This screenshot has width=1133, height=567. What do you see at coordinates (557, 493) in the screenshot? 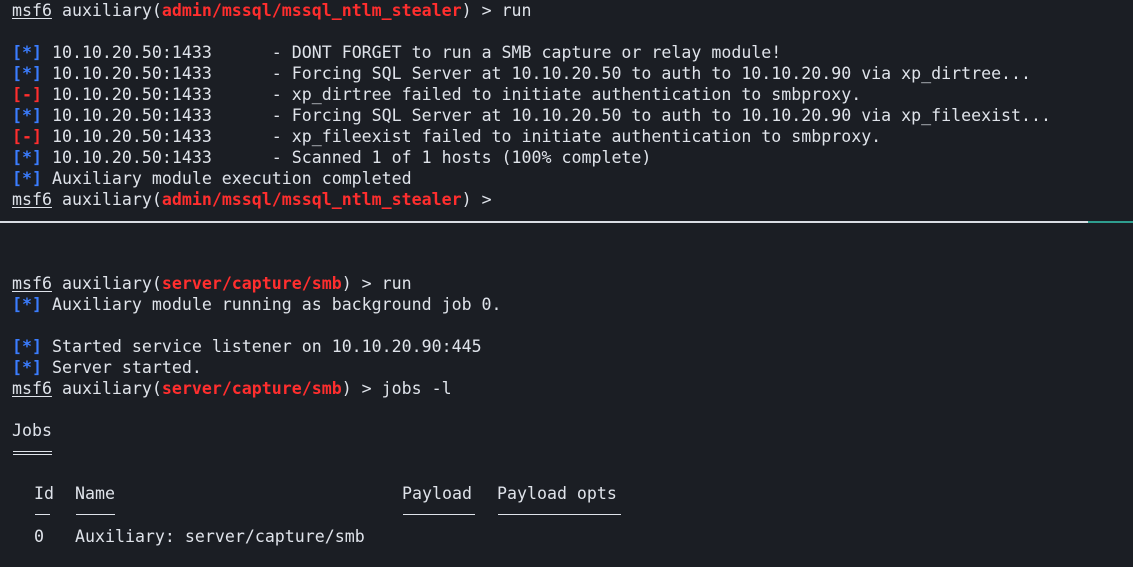
I see `table-header-payload-opts: Payload opts` at bounding box center [557, 493].